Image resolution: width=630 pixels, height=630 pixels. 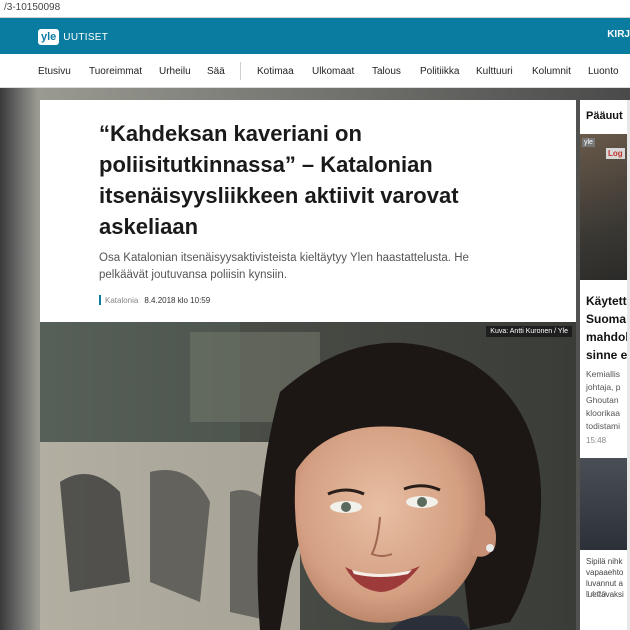 I want to click on nav-item-tuoreimmat: Tuoreimmat, so click(x=115, y=71).